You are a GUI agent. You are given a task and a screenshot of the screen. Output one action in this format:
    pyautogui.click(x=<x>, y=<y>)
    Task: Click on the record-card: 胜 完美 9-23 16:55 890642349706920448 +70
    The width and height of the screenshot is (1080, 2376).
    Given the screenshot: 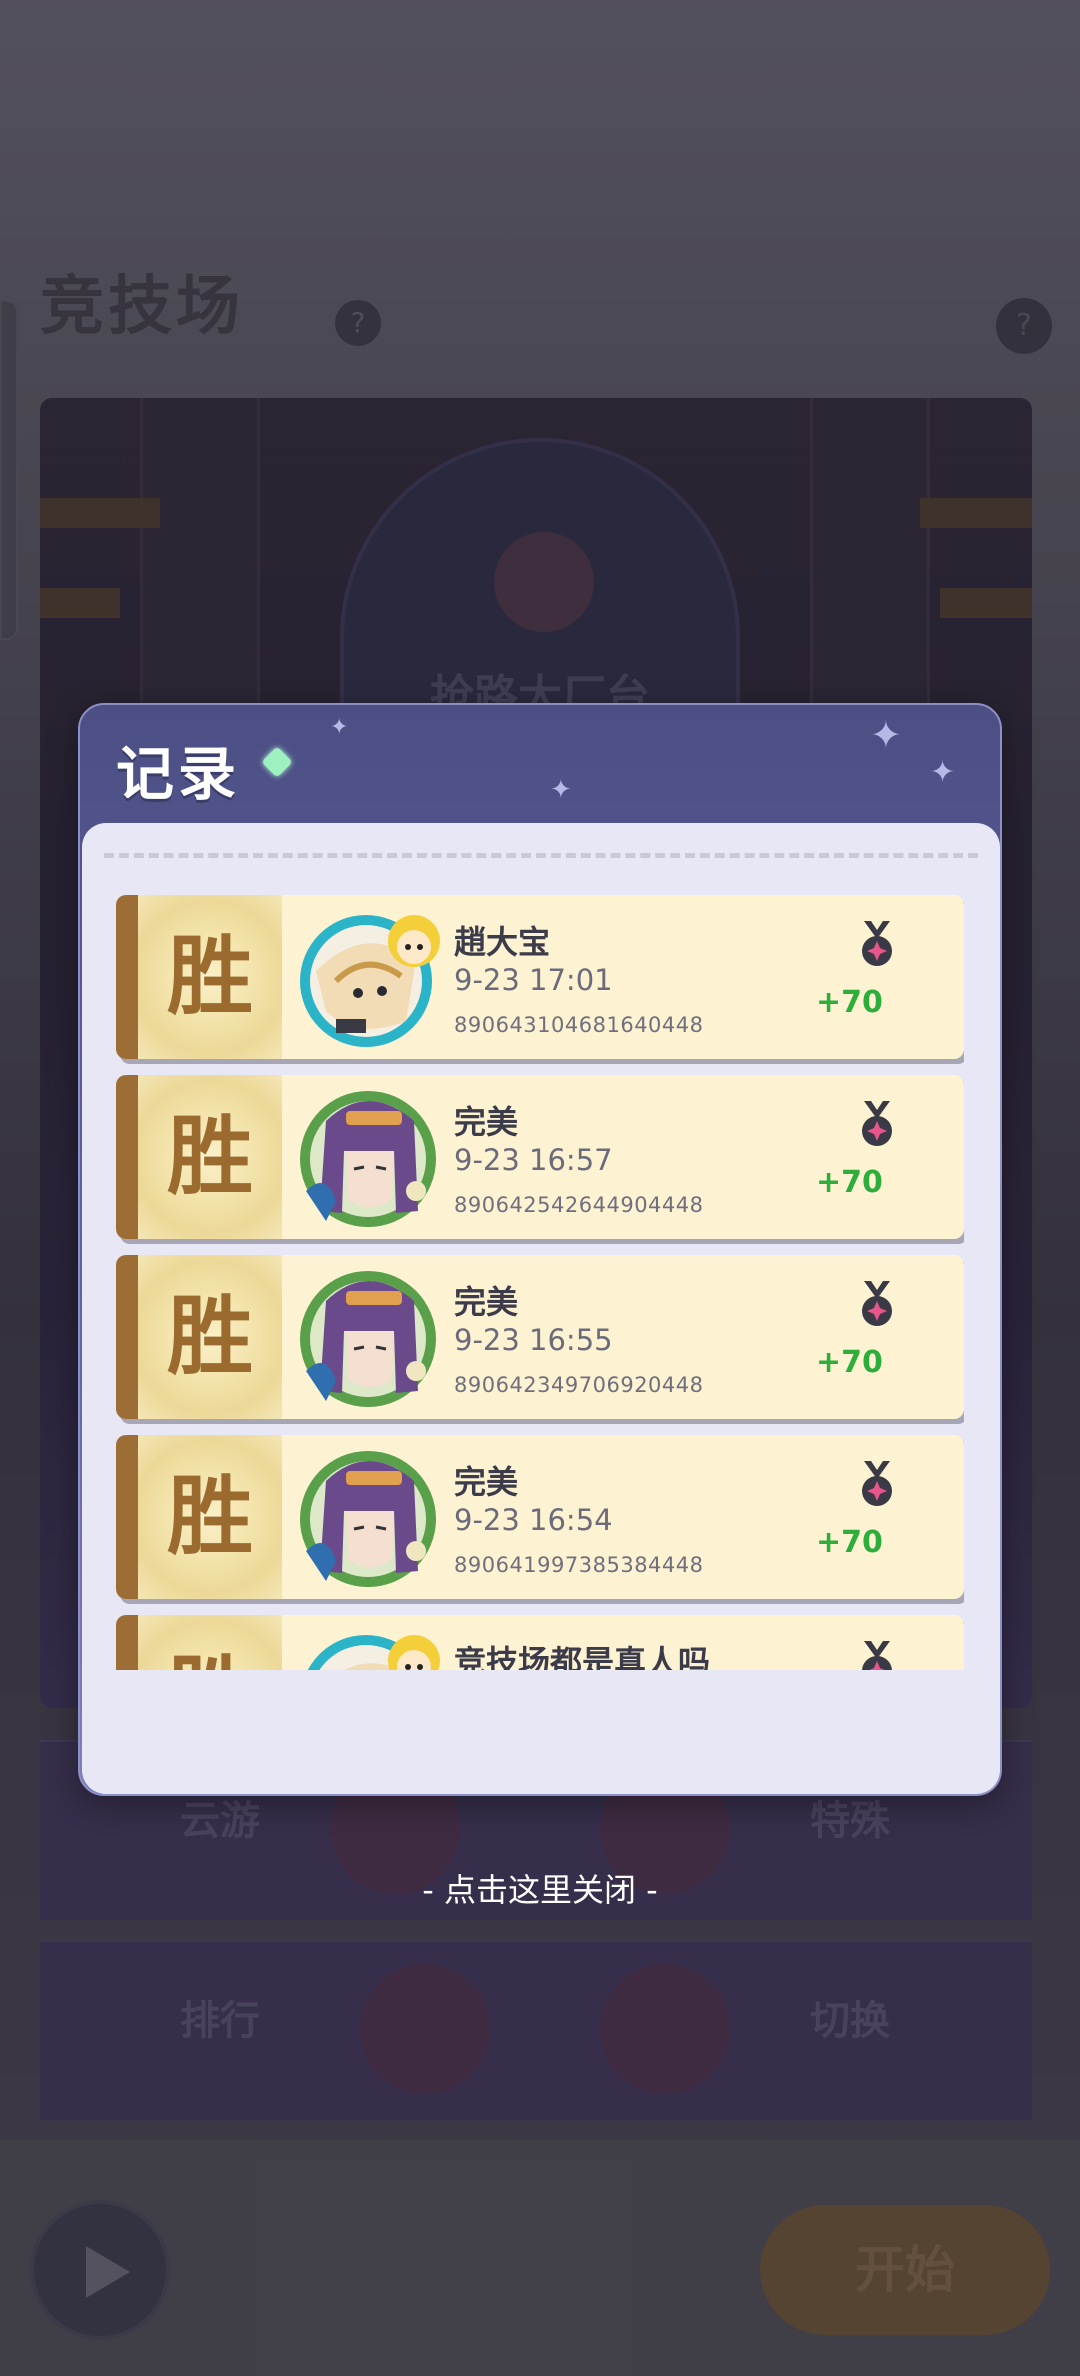 What is the action you would take?
    pyautogui.click(x=540, y=1337)
    